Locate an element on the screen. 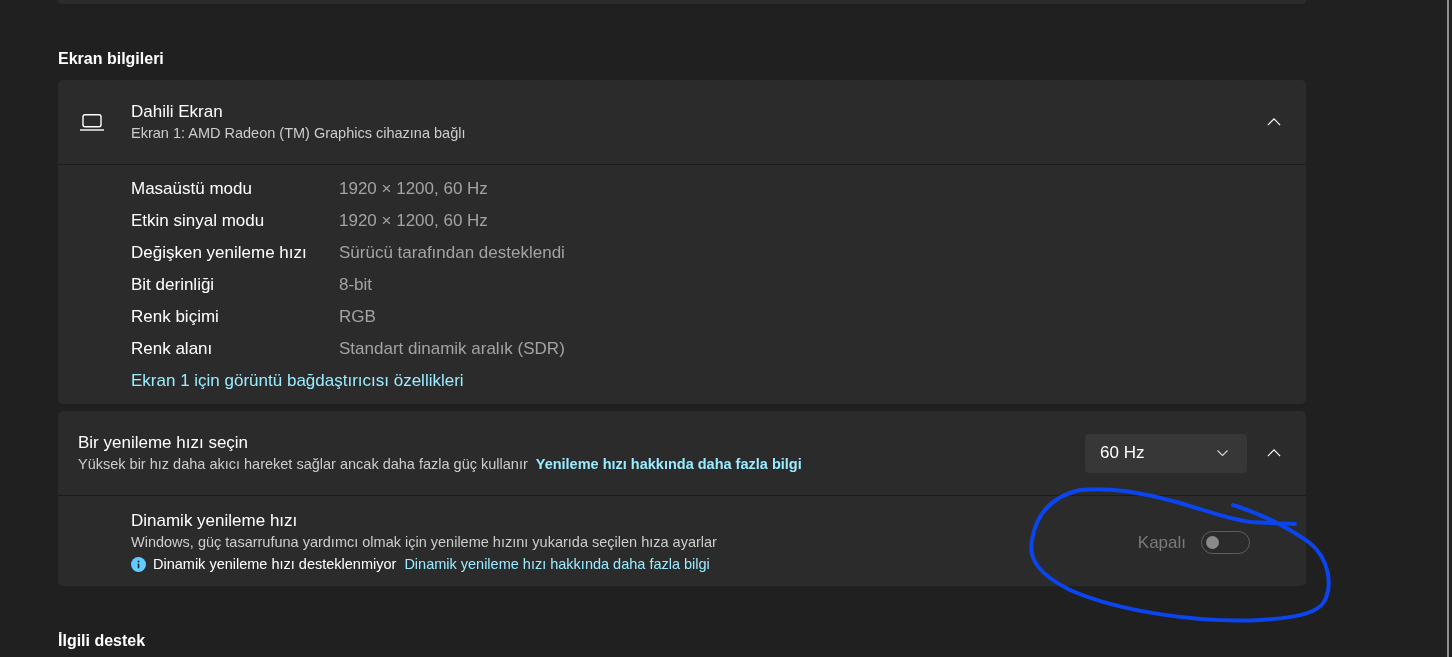 This screenshot has width=1452, height=657. section-heading: Ekran bilgileri is located at coordinates (111, 59).